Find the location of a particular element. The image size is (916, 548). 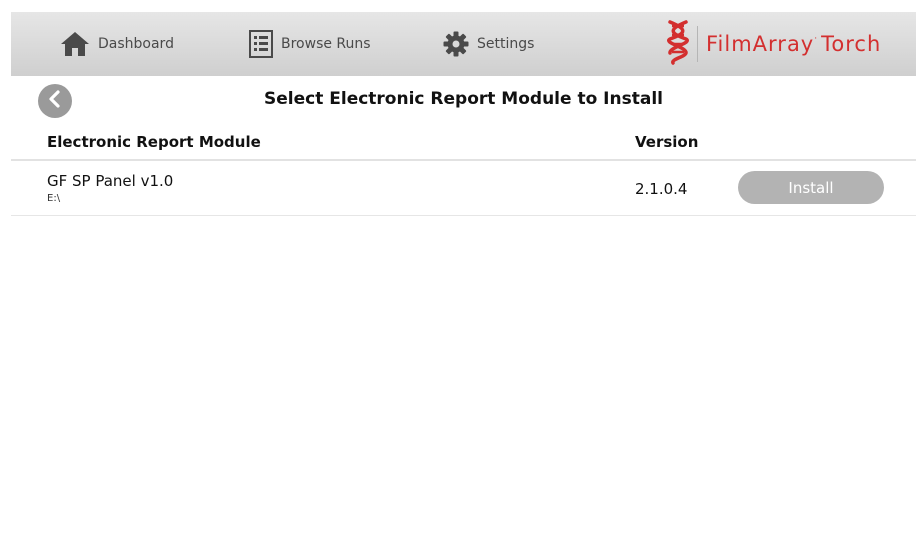

install-button: Install is located at coordinates (811, 187).